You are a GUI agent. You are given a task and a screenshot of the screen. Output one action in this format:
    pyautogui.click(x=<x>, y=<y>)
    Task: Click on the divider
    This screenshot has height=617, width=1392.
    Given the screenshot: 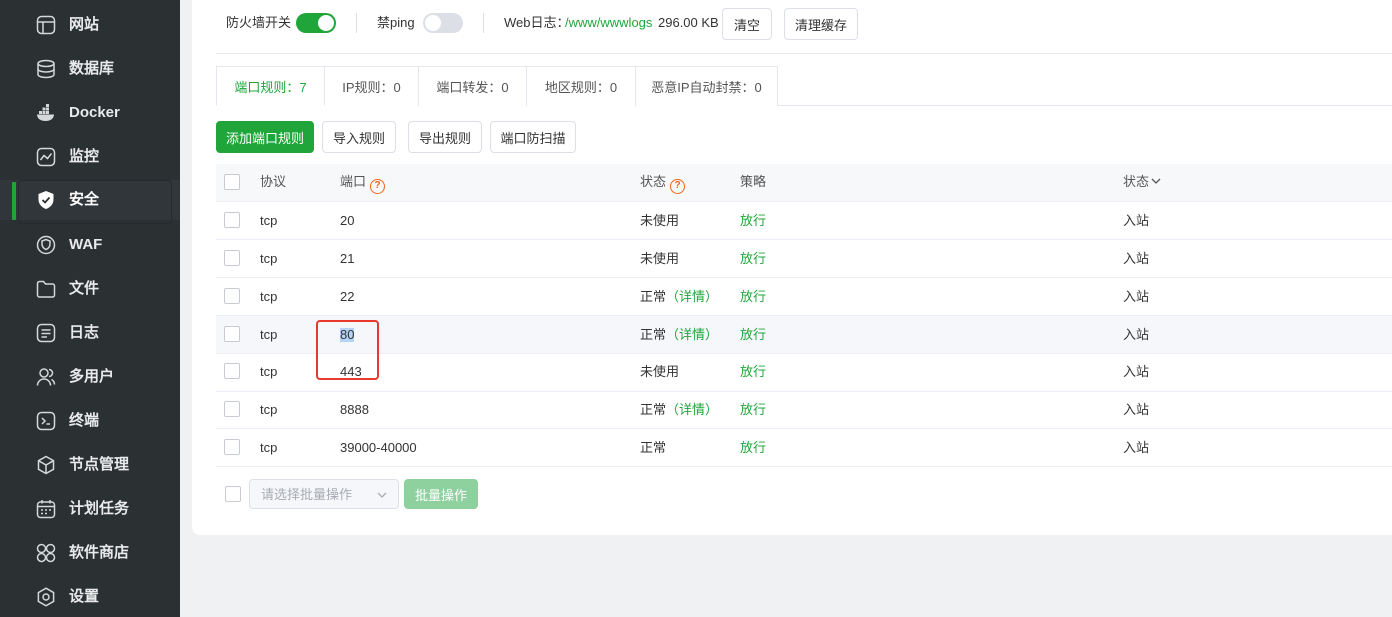 What is the action you would take?
    pyautogui.click(x=356, y=23)
    